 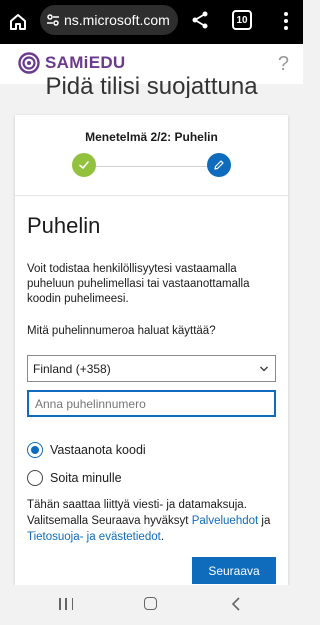 What do you see at coordinates (72, 368) in the screenshot?
I see `country-code-value: Finland (+358)` at bounding box center [72, 368].